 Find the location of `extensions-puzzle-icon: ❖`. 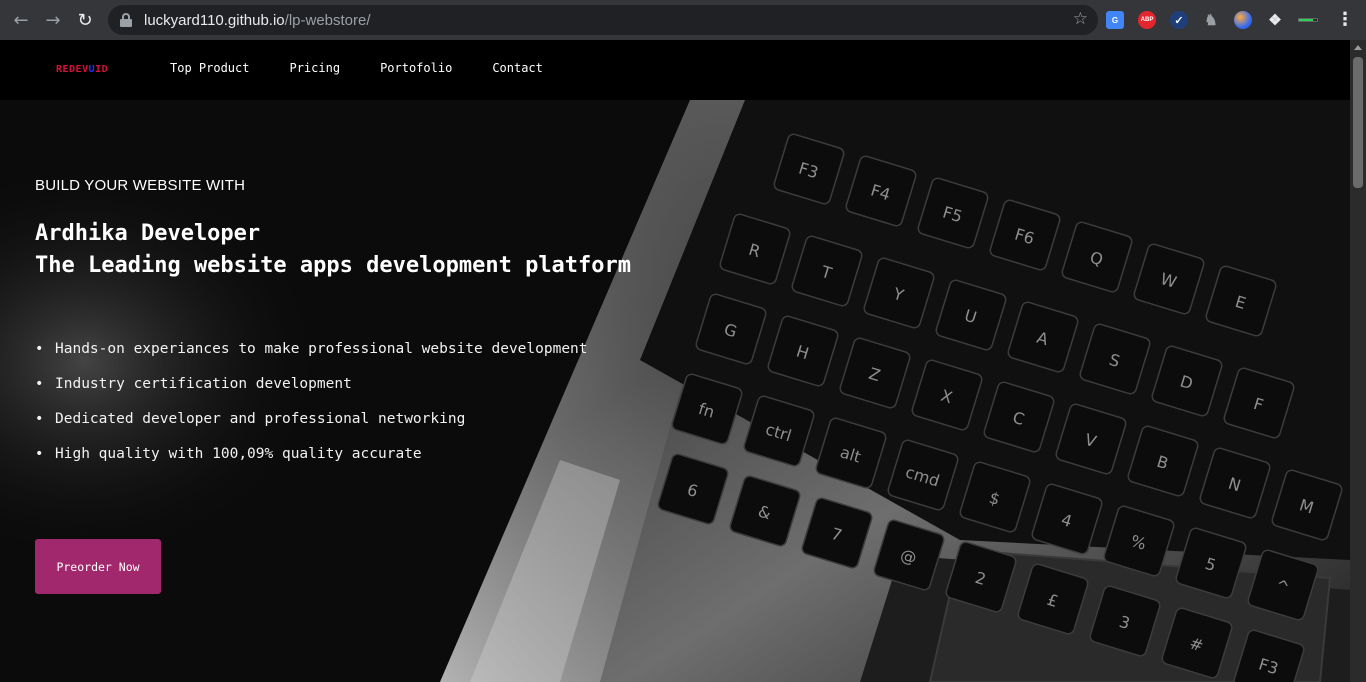

extensions-puzzle-icon: ❖ is located at coordinates (1275, 20).